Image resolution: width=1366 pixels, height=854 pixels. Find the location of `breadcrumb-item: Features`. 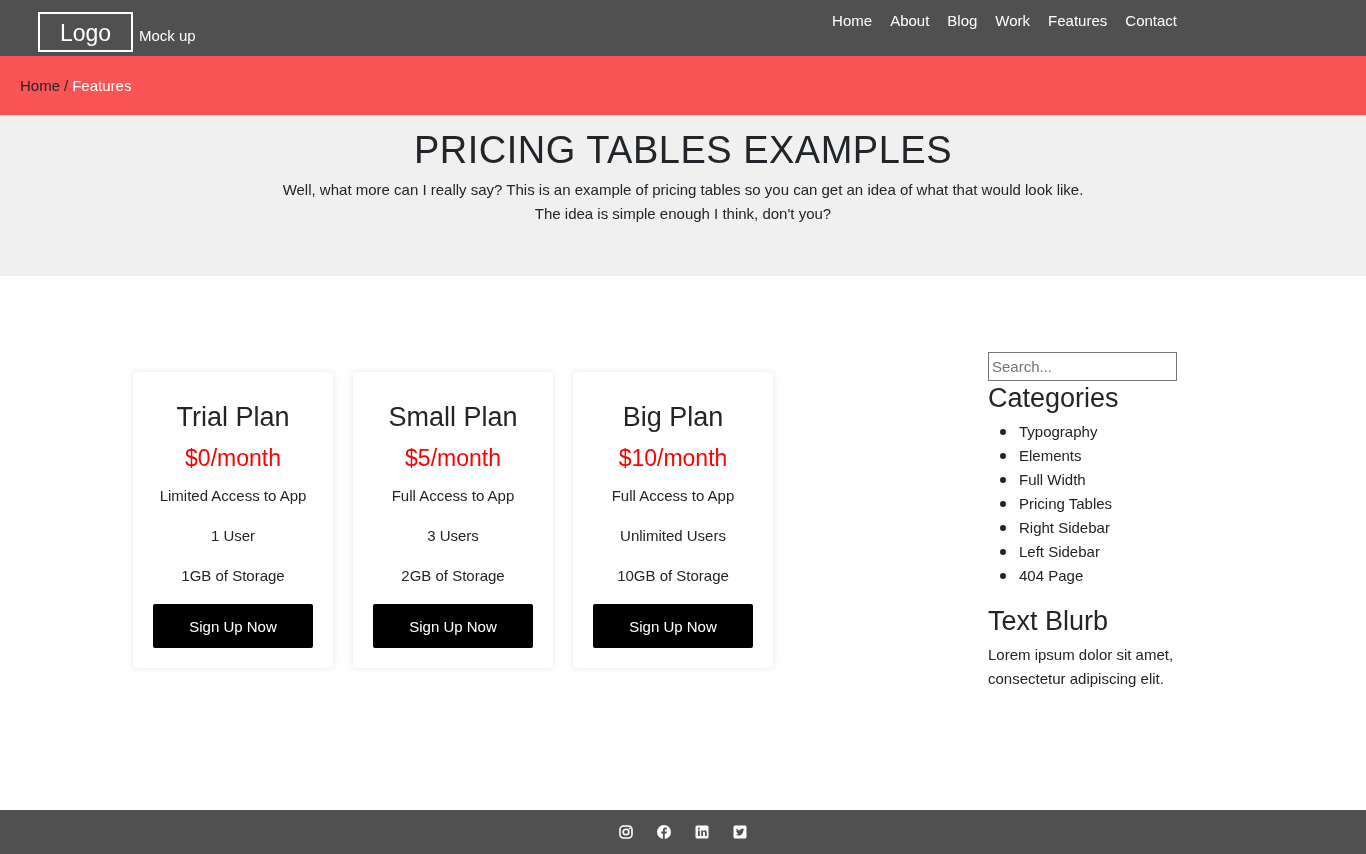

breadcrumb-item: Features is located at coordinates (102, 85).